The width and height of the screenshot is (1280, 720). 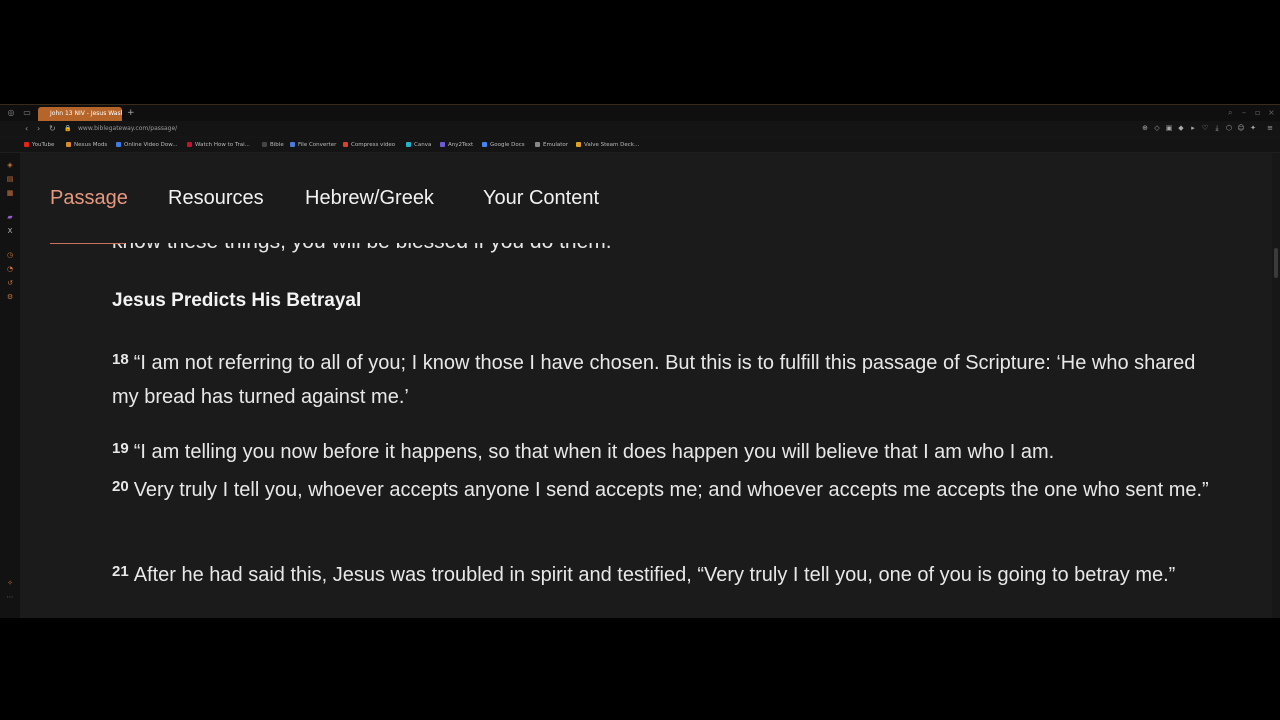 I want to click on tab-hebrew-greek: Hebrew/Greek, so click(x=369, y=198).